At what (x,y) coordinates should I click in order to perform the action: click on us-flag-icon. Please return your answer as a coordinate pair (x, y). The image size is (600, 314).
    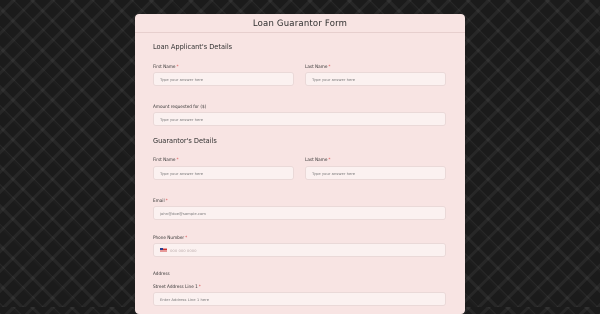
    Looking at the image, I should click on (163, 250).